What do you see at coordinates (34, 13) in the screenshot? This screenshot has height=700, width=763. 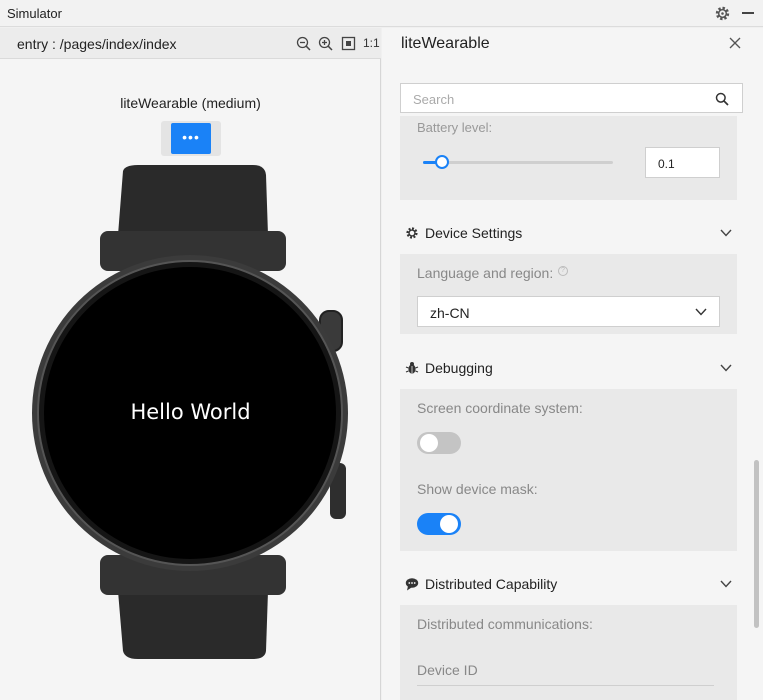 I see `window-title: Simulator` at bounding box center [34, 13].